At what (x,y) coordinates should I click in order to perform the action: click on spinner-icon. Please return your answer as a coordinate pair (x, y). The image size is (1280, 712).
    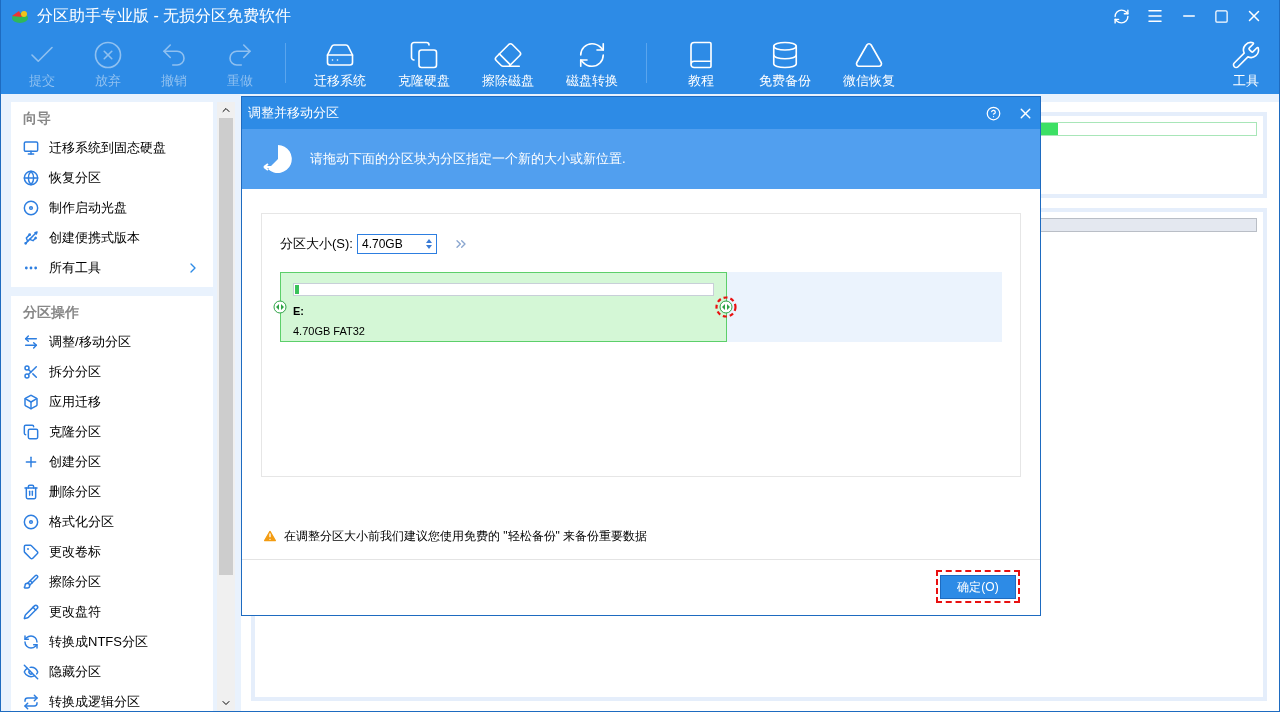
    Looking at the image, I should click on (428, 244).